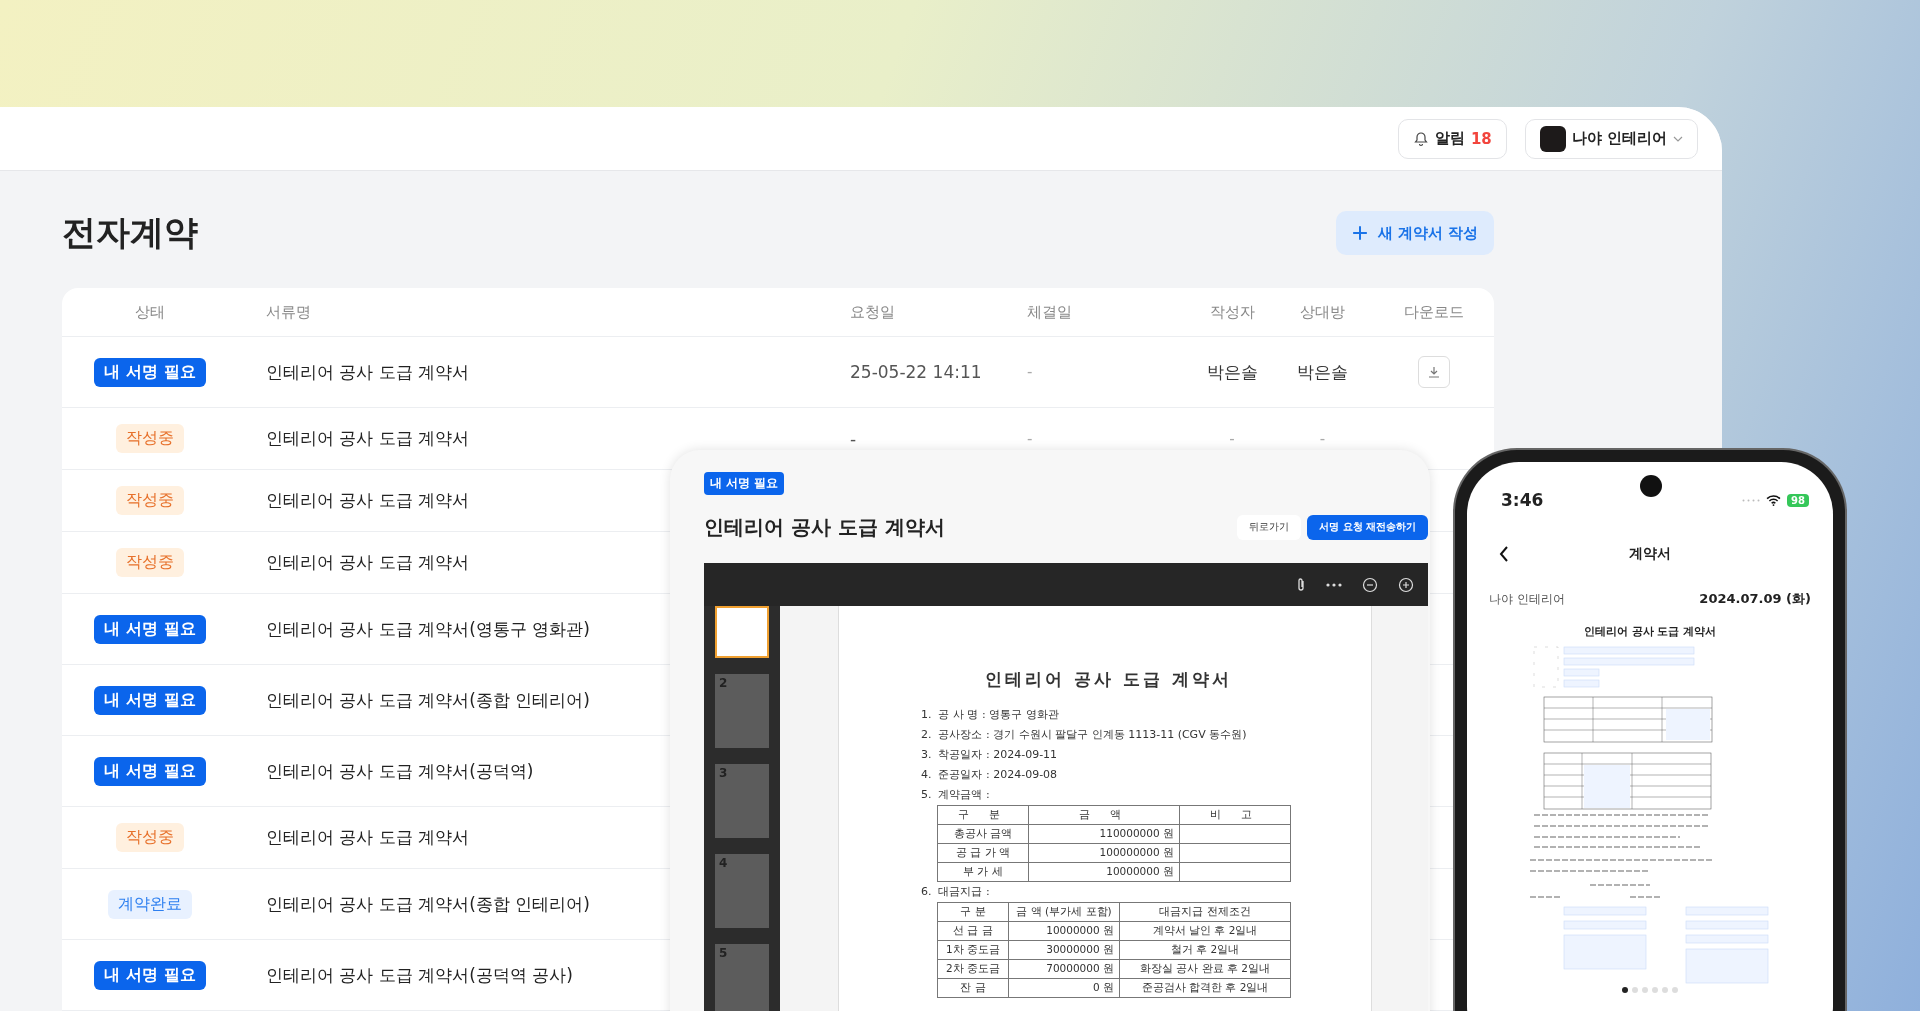  What do you see at coordinates (1414, 233) in the screenshot?
I see `new-contract-button: 새 계약서 작성` at bounding box center [1414, 233].